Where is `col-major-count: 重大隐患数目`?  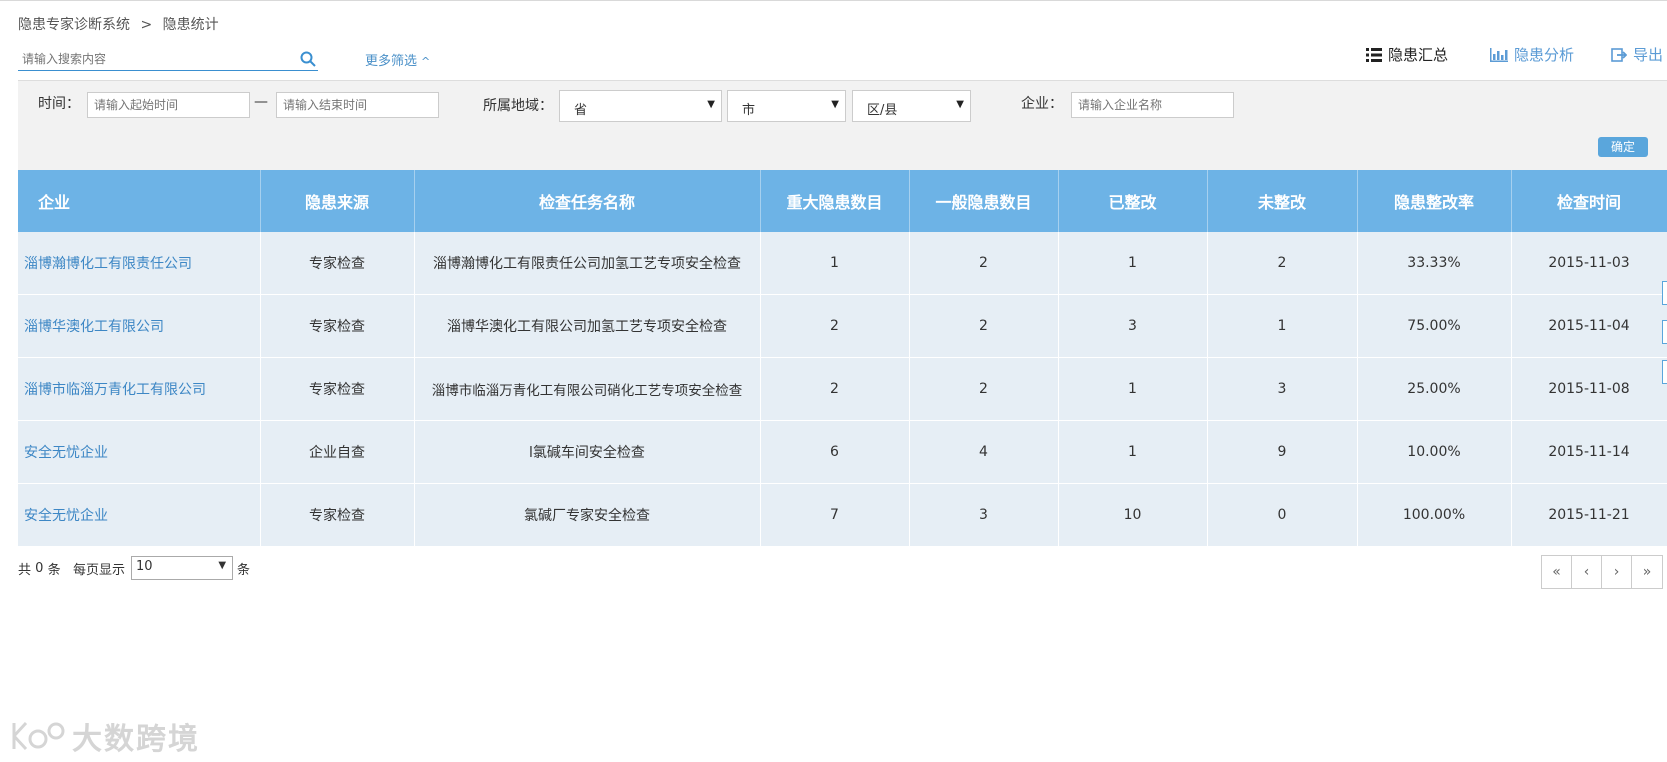 col-major-count: 重大隐患数目 is located at coordinates (835, 201).